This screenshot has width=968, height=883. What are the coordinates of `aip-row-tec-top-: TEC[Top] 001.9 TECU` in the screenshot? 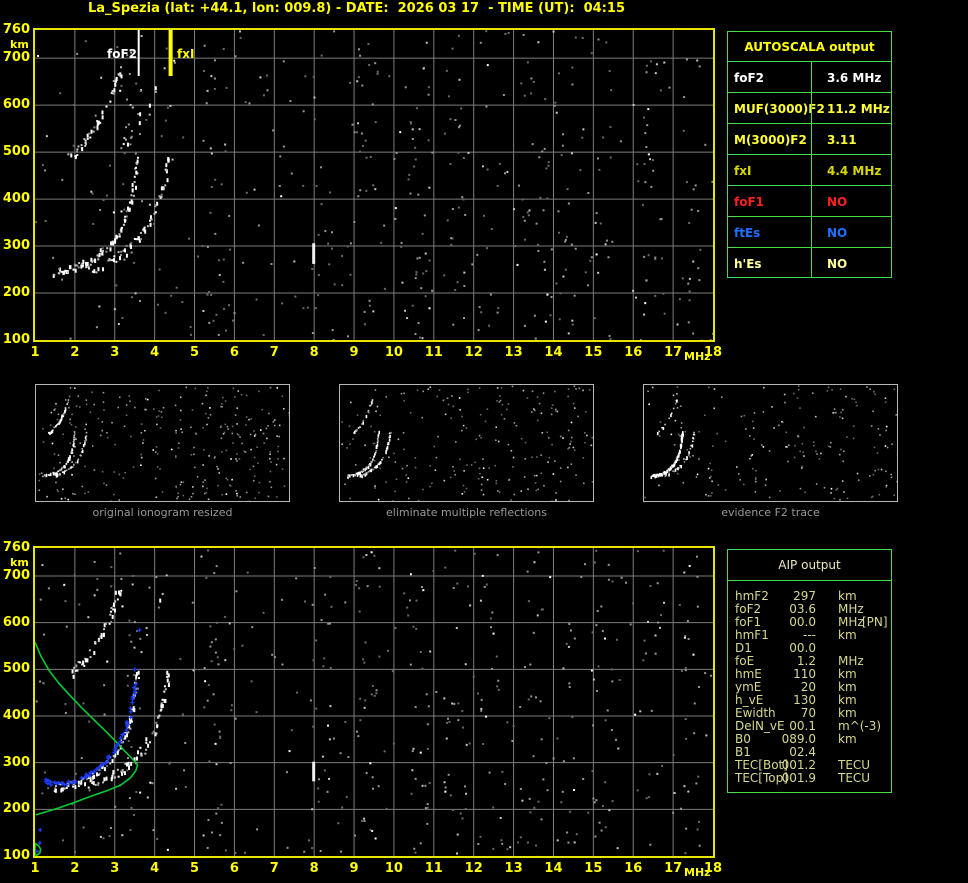 It's located at (809, 778).